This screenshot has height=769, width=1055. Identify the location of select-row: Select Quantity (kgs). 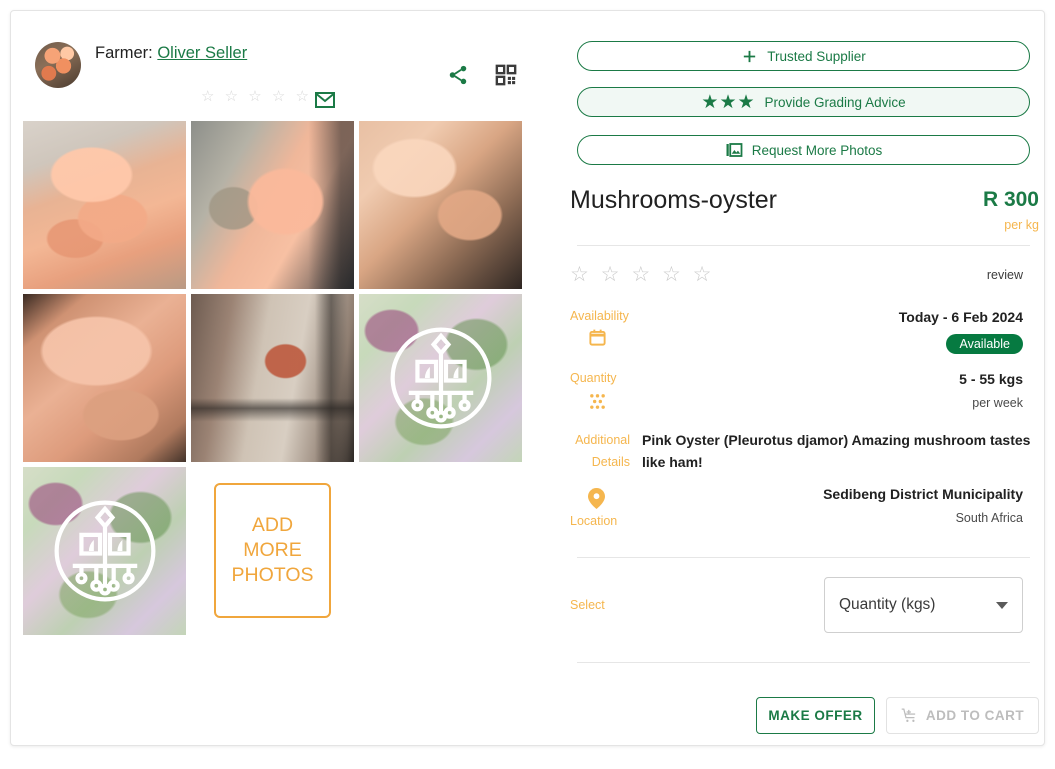
(800, 612).